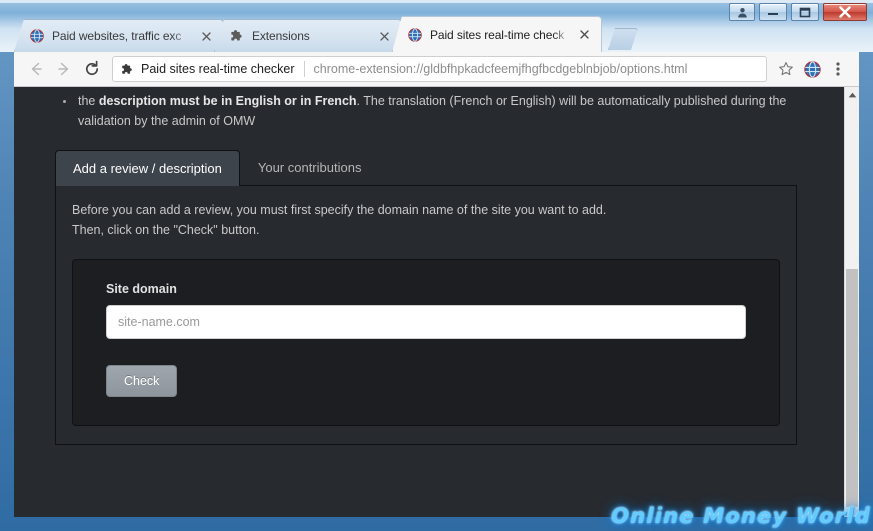  Describe the element at coordinates (773, 12) in the screenshot. I see `minimize-button` at that location.